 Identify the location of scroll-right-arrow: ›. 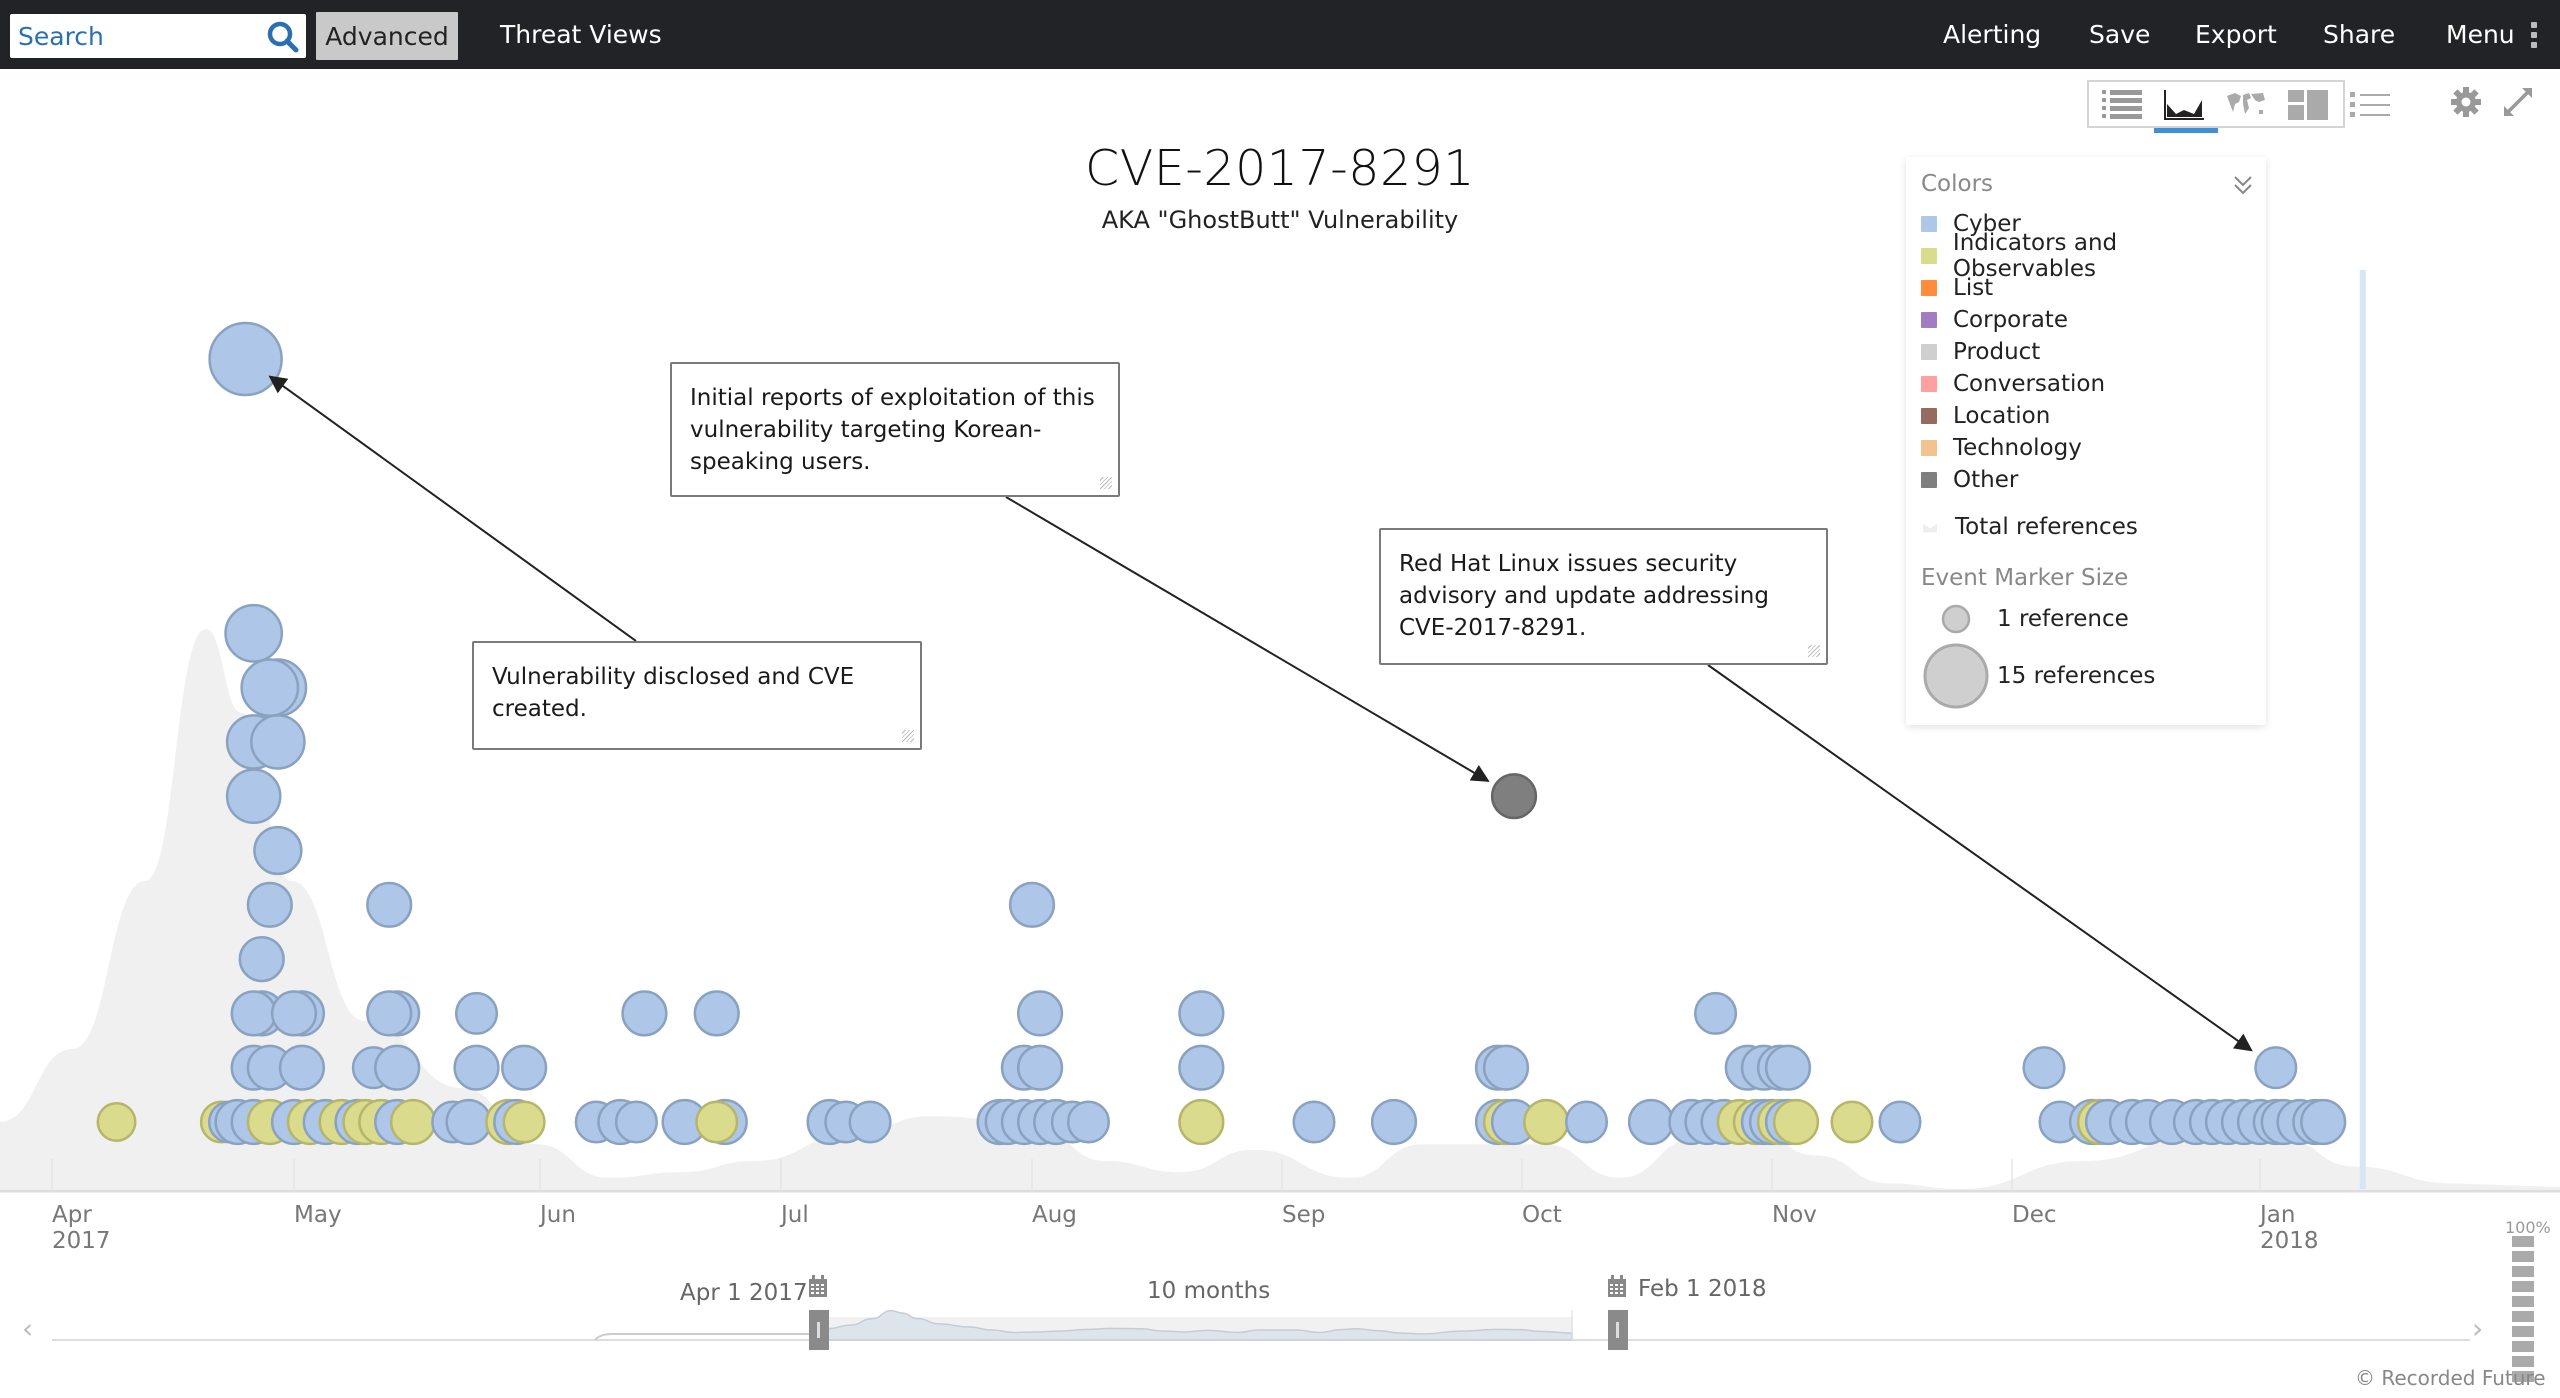
(2477, 1328).